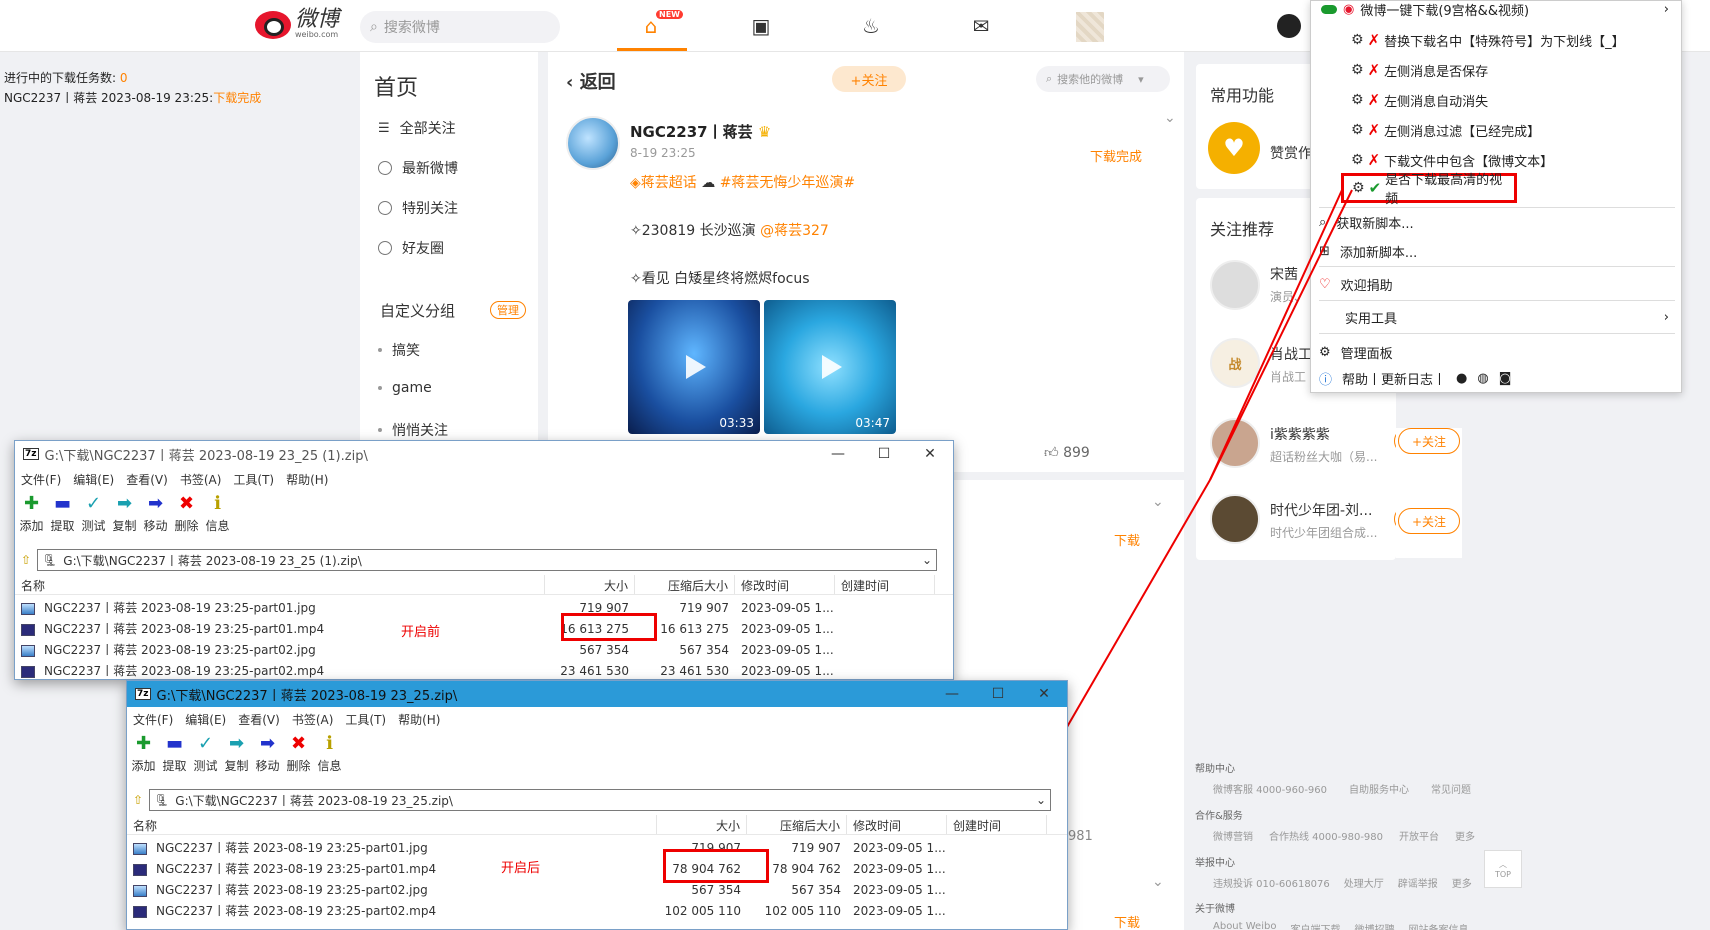 The height and width of the screenshot is (930, 1710). Describe the element at coordinates (521, 868) in the screenshot. I see `annotation-after: 开启后` at that location.